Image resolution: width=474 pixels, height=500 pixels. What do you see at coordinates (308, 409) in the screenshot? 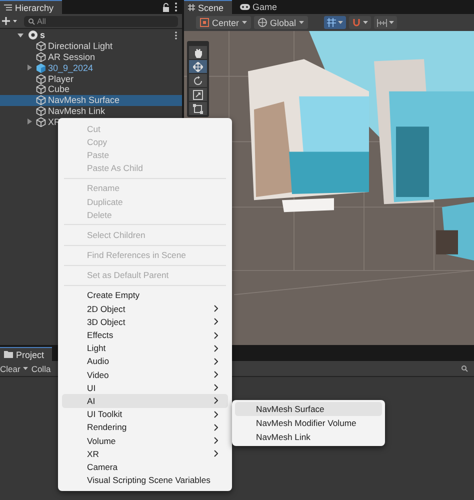
I see `menu-item: NavMesh Surface` at bounding box center [308, 409].